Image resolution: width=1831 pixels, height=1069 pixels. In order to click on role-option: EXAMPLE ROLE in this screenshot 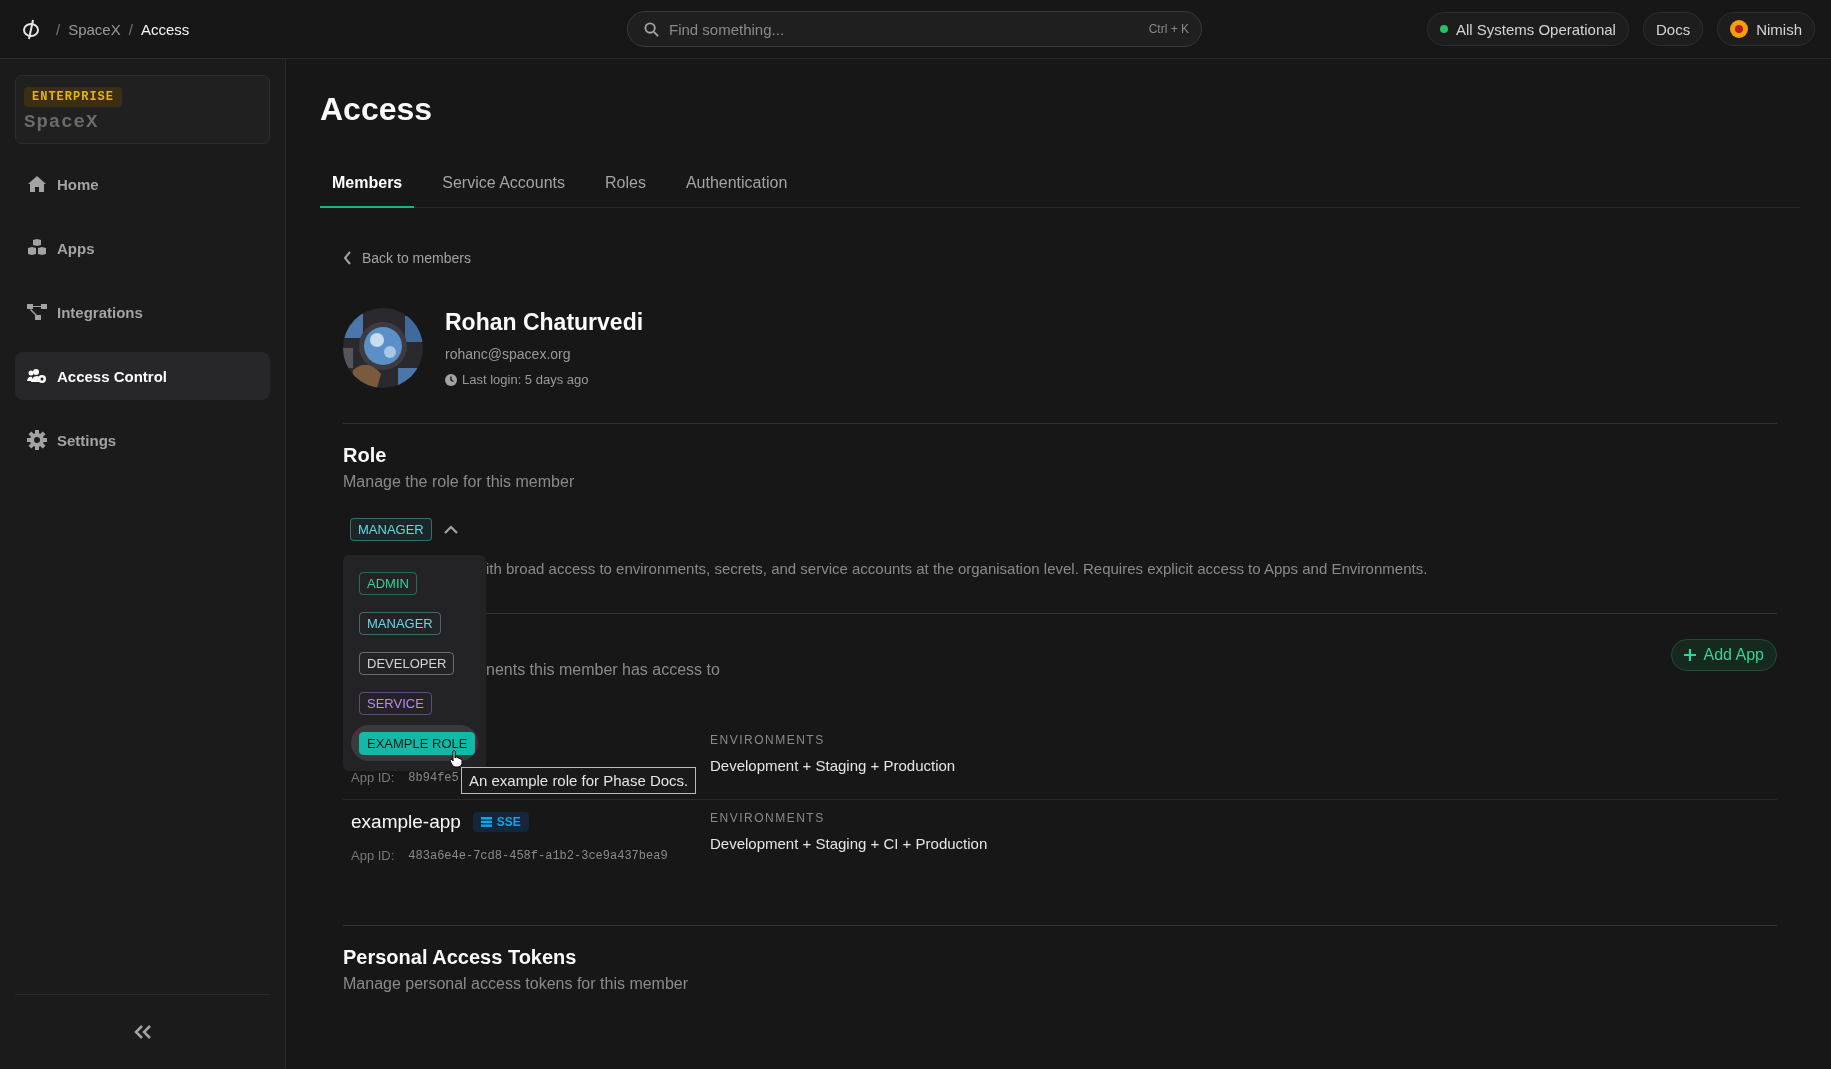, I will do `click(417, 743)`.